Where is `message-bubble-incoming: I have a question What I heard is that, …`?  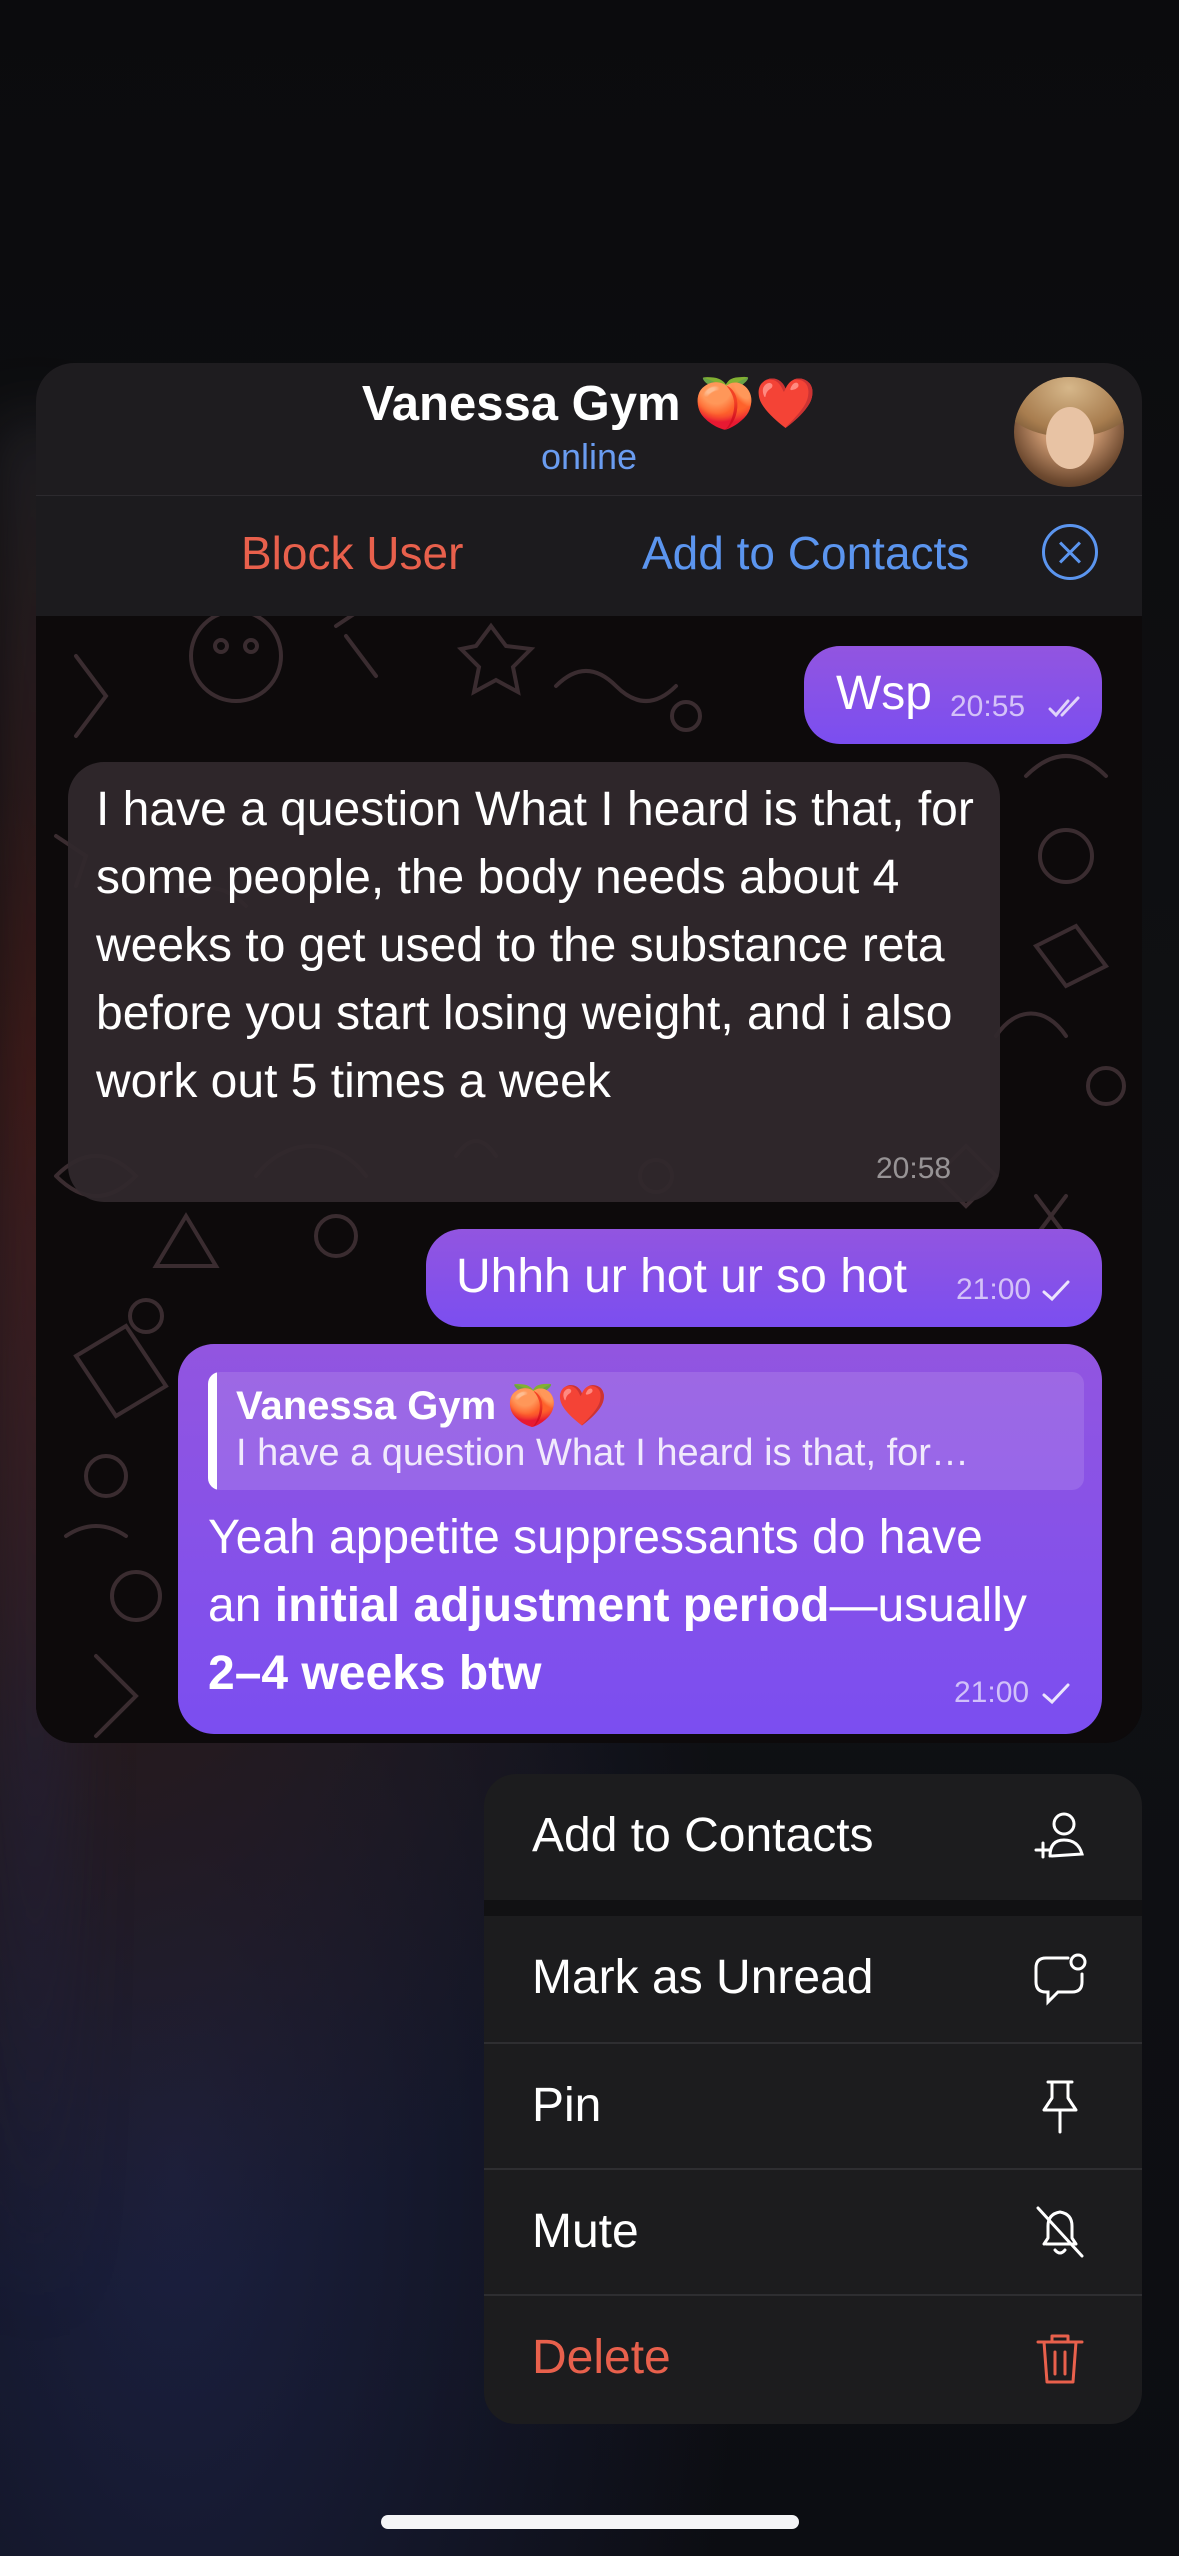 message-bubble-incoming: I have a question What I heard is that, … is located at coordinates (534, 982).